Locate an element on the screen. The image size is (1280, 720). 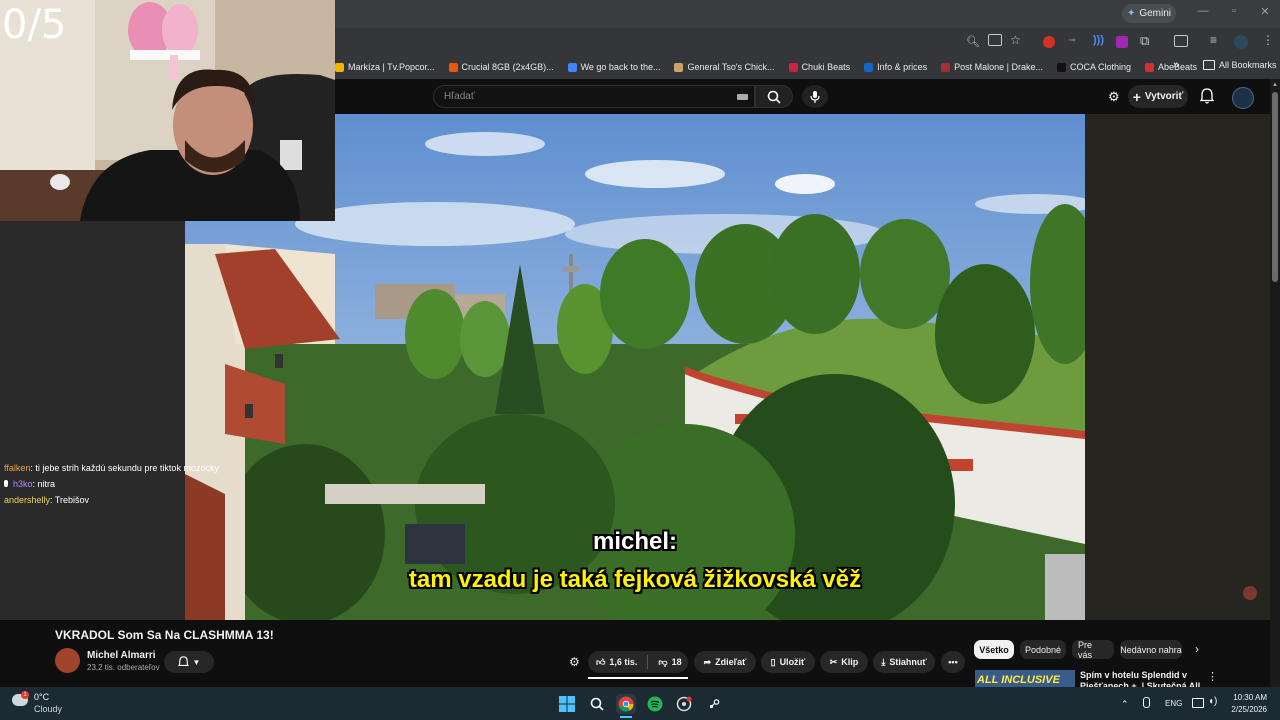
chevron-down-icon: ▼ is located at coordinates (196, 662).